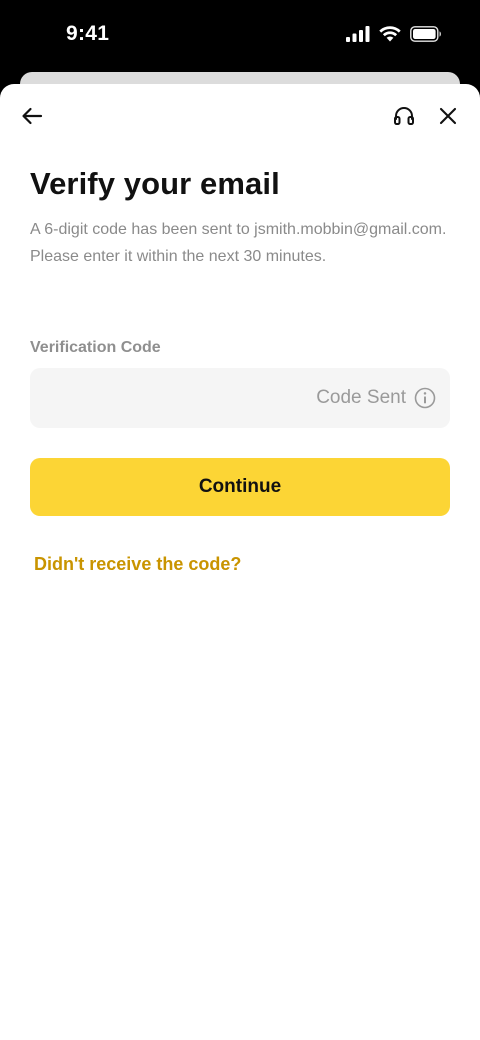 This screenshot has width=480, height=1040. What do you see at coordinates (390, 34) in the screenshot?
I see `wifi-icon` at bounding box center [390, 34].